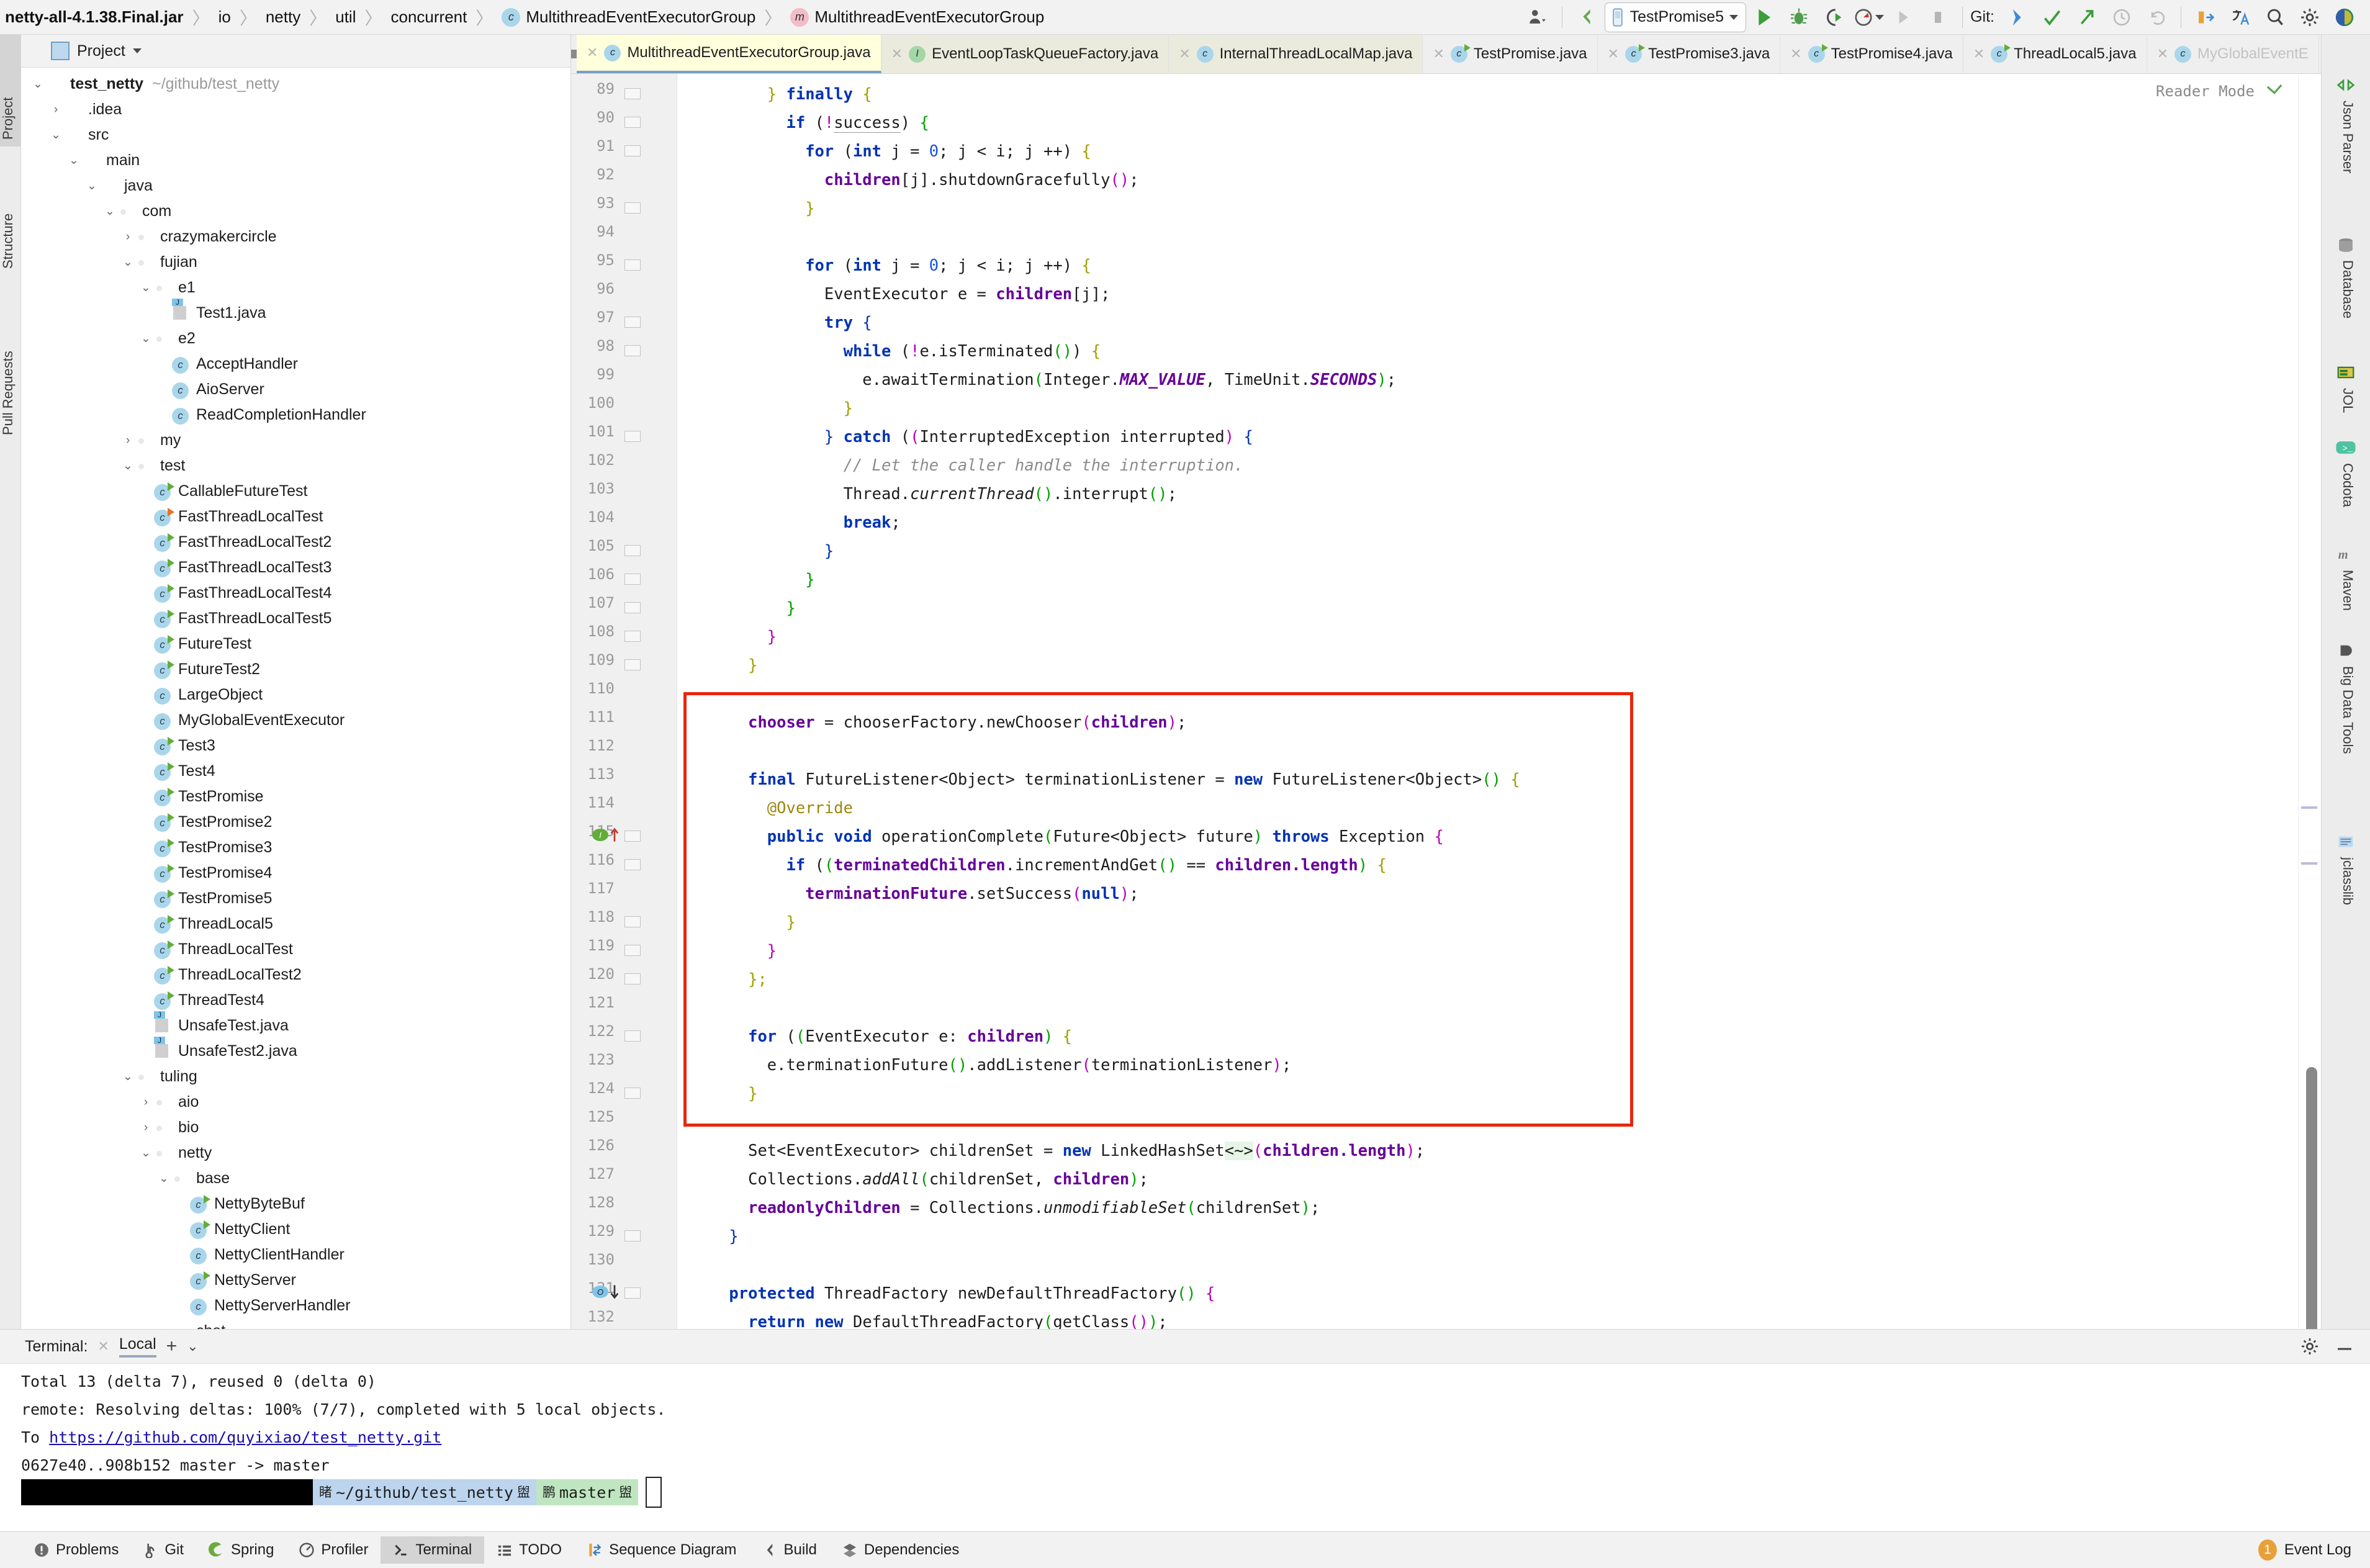 The width and height of the screenshot is (2370, 1568). What do you see at coordinates (295, 1280) in the screenshot?
I see `tree-node: c NettyServer` at bounding box center [295, 1280].